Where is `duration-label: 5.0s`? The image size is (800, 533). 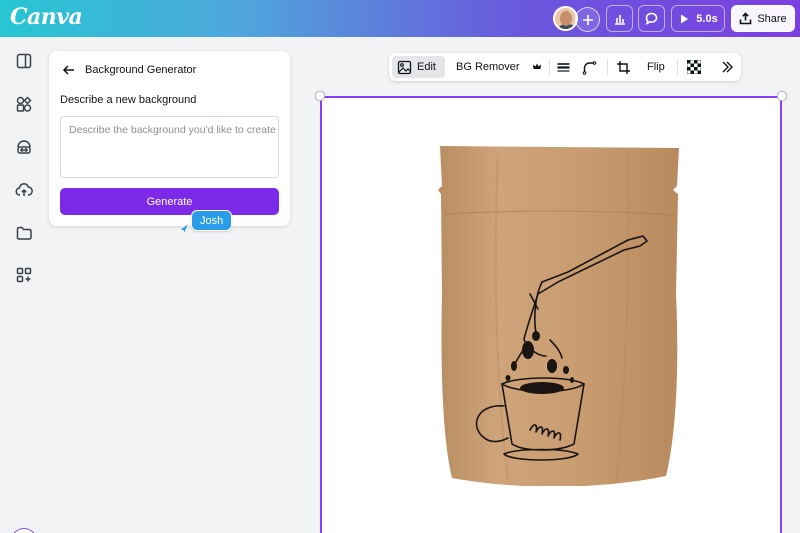
duration-label: 5.0s is located at coordinates (707, 18).